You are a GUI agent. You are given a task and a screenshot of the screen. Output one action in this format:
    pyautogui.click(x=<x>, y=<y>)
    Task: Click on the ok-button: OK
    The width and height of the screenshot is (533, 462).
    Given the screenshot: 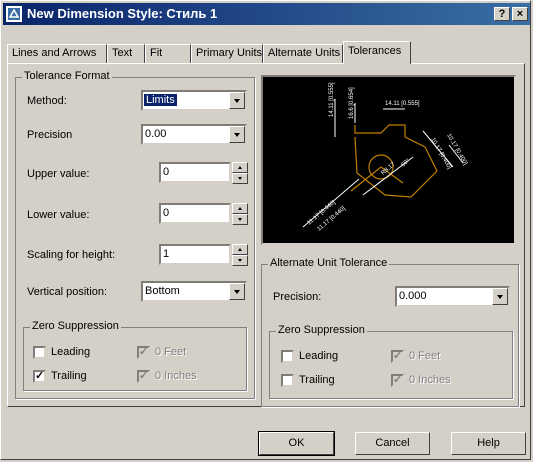 What is the action you would take?
    pyautogui.click(x=296, y=443)
    